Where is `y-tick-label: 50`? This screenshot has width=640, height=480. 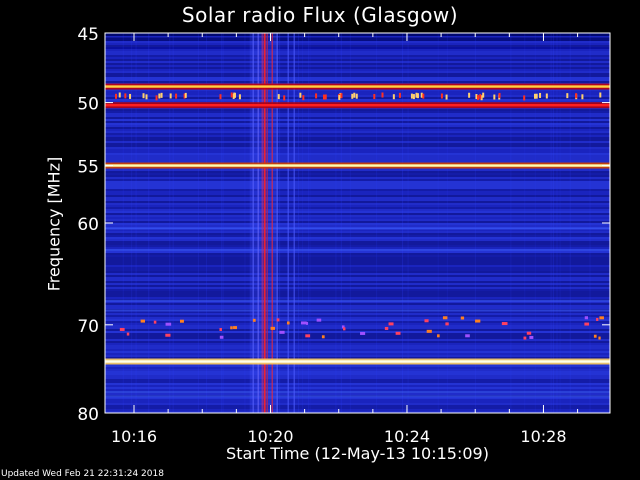 y-tick-label: 50 is located at coordinates (88, 105).